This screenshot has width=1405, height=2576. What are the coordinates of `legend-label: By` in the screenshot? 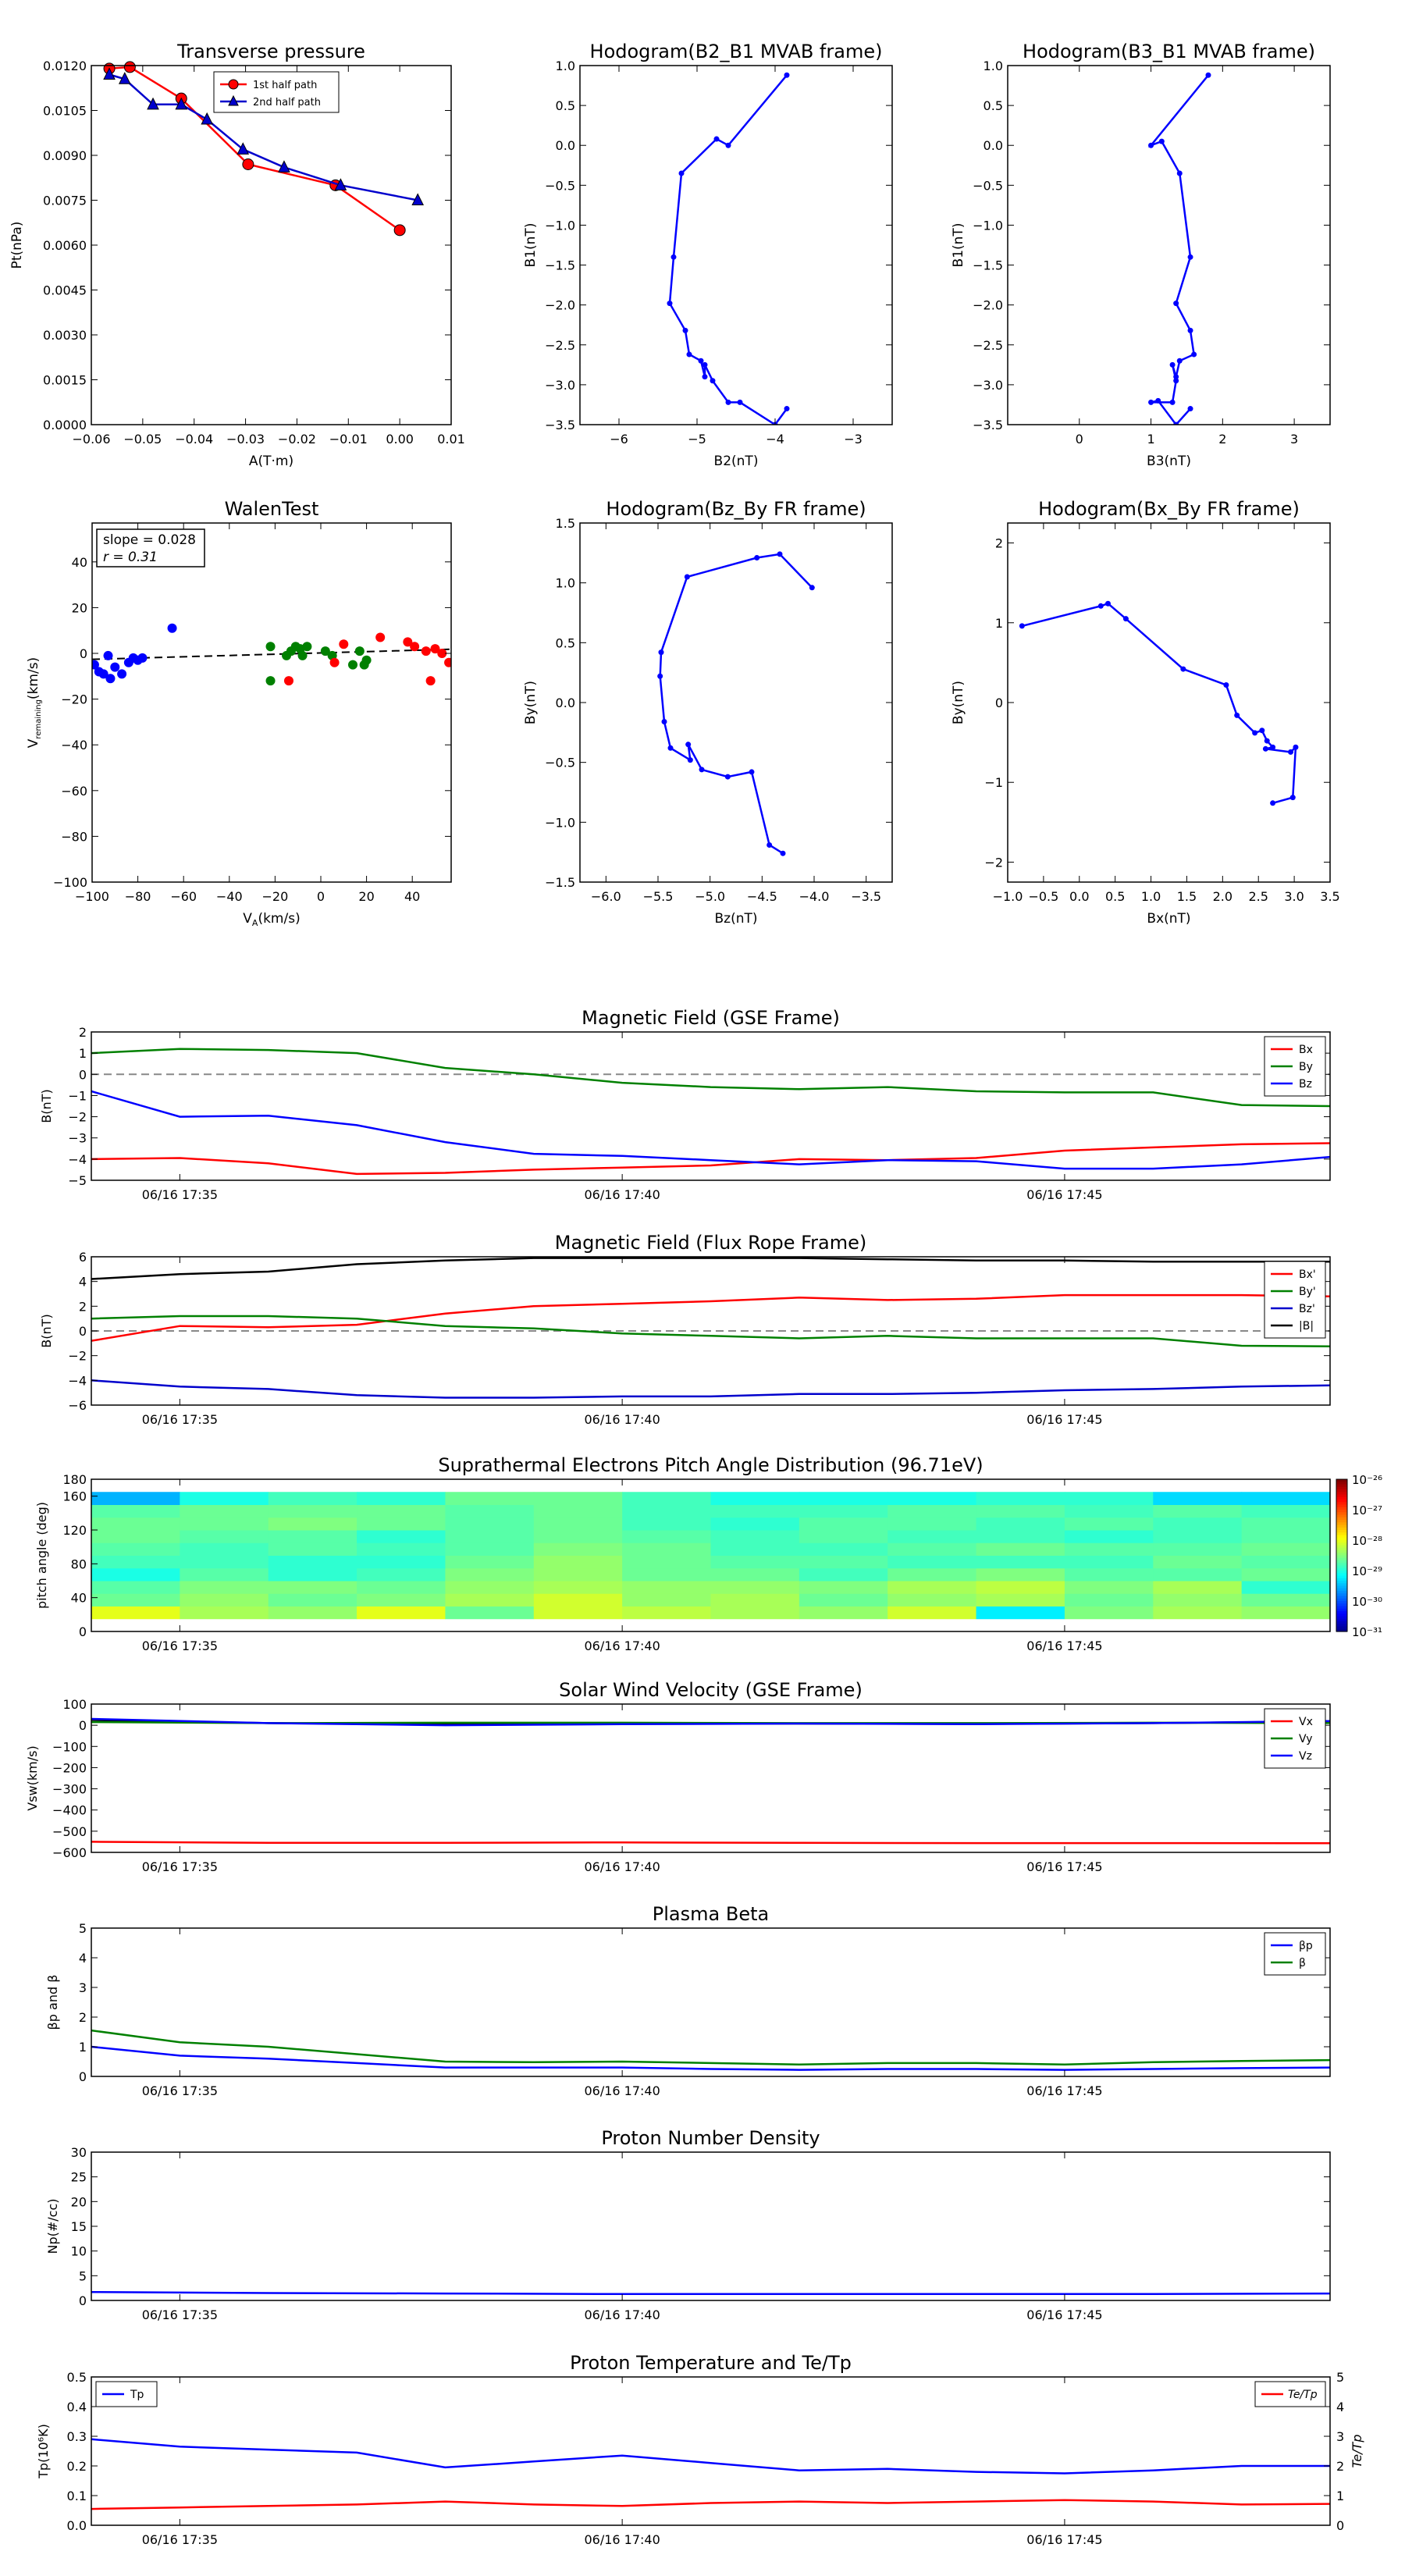 It's located at (1306, 1067).